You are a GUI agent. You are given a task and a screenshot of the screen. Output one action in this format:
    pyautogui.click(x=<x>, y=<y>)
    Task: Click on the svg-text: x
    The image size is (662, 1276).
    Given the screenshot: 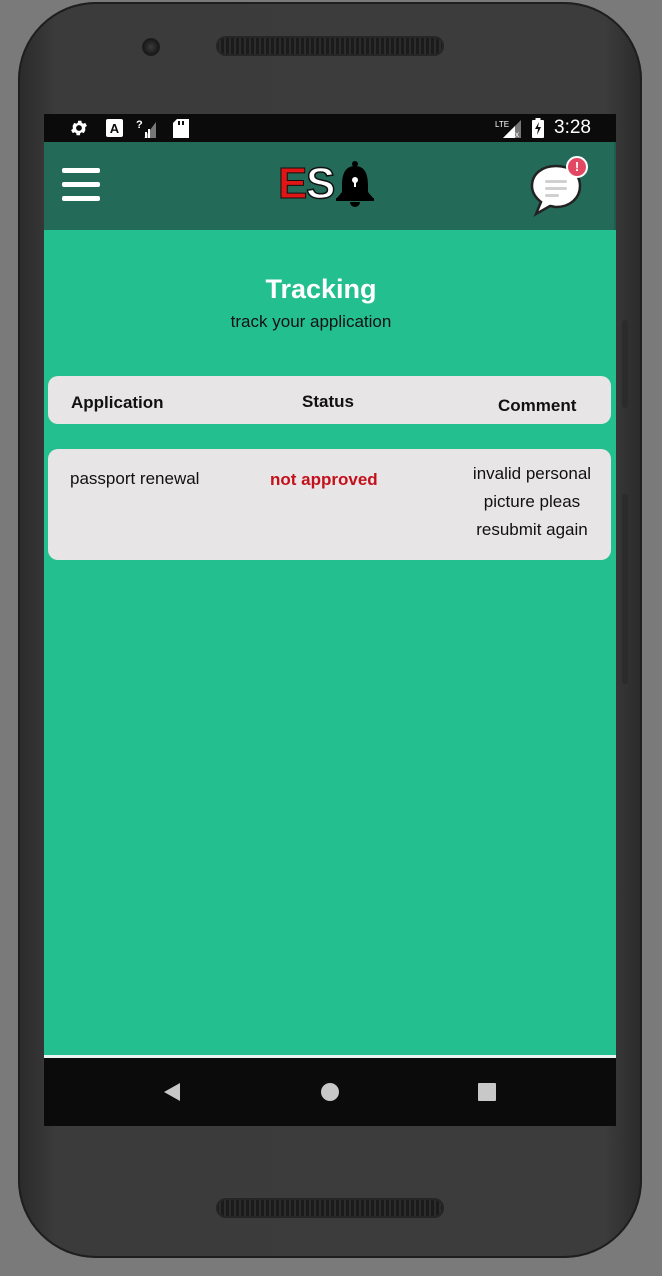 What is the action you would take?
    pyautogui.click(x=517, y=134)
    